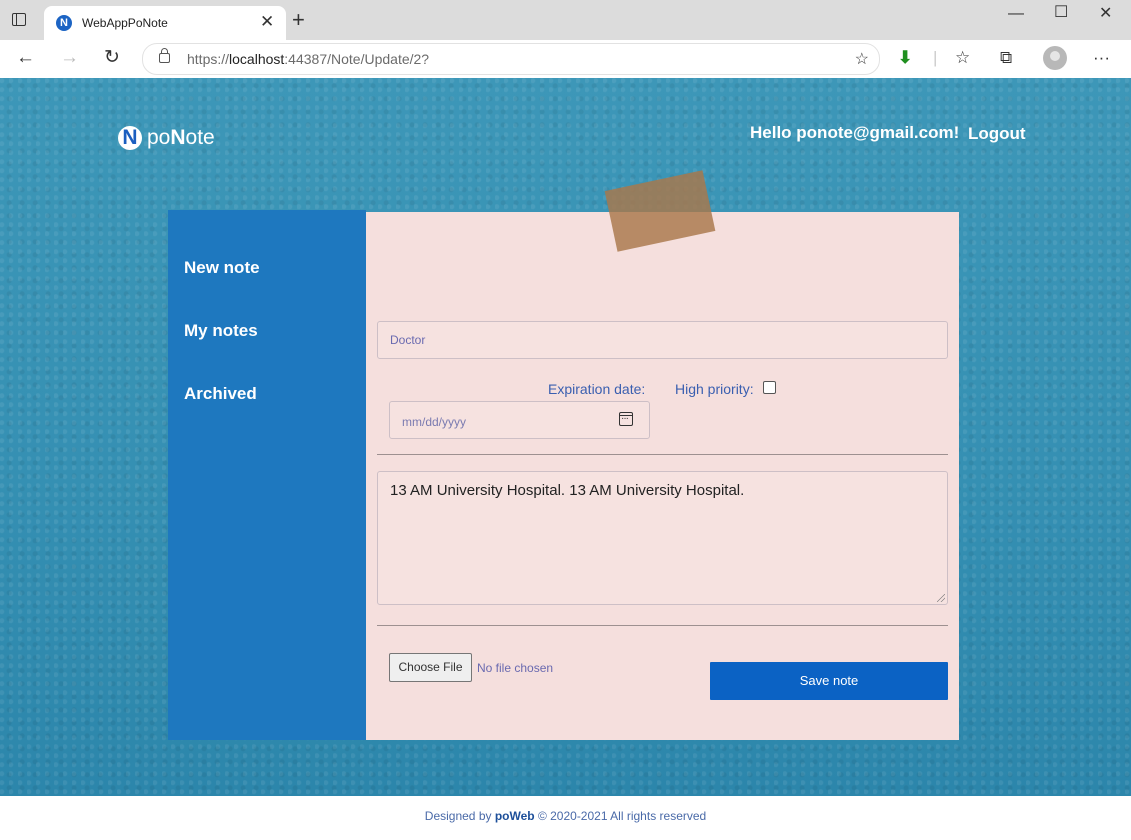 The width and height of the screenshot is (1131, 840). I want to click on sidebar: New note My notes Archived, so click(267, 475).